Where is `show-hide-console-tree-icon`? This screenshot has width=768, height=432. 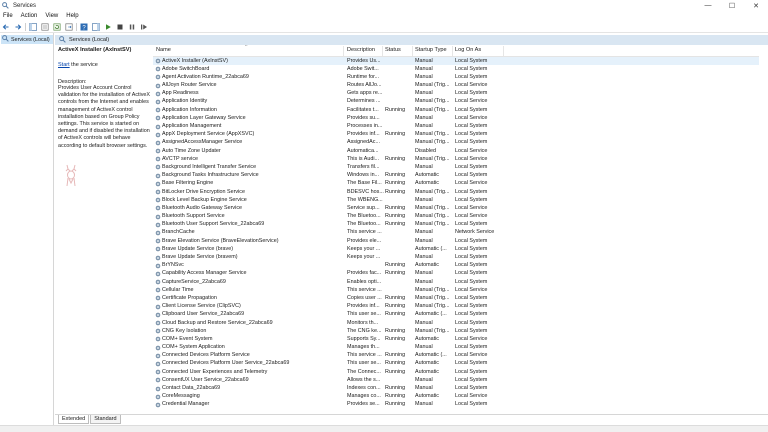 show-hide-console-tree-icon is located at coordinates (32, 26).